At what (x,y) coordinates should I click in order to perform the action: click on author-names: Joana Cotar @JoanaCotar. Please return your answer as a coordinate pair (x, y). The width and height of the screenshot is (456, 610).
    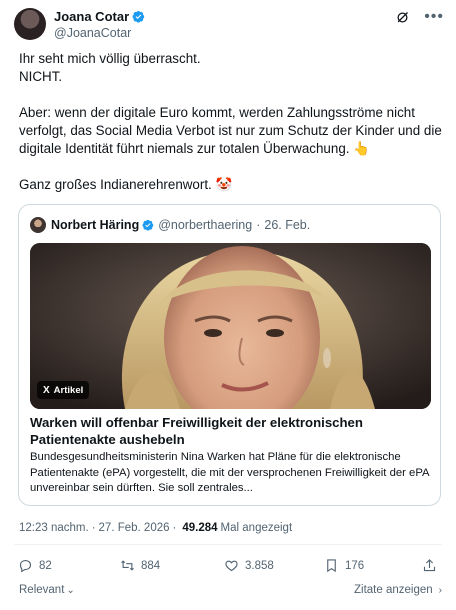
    Looking at the image, I should click on (99, 24).